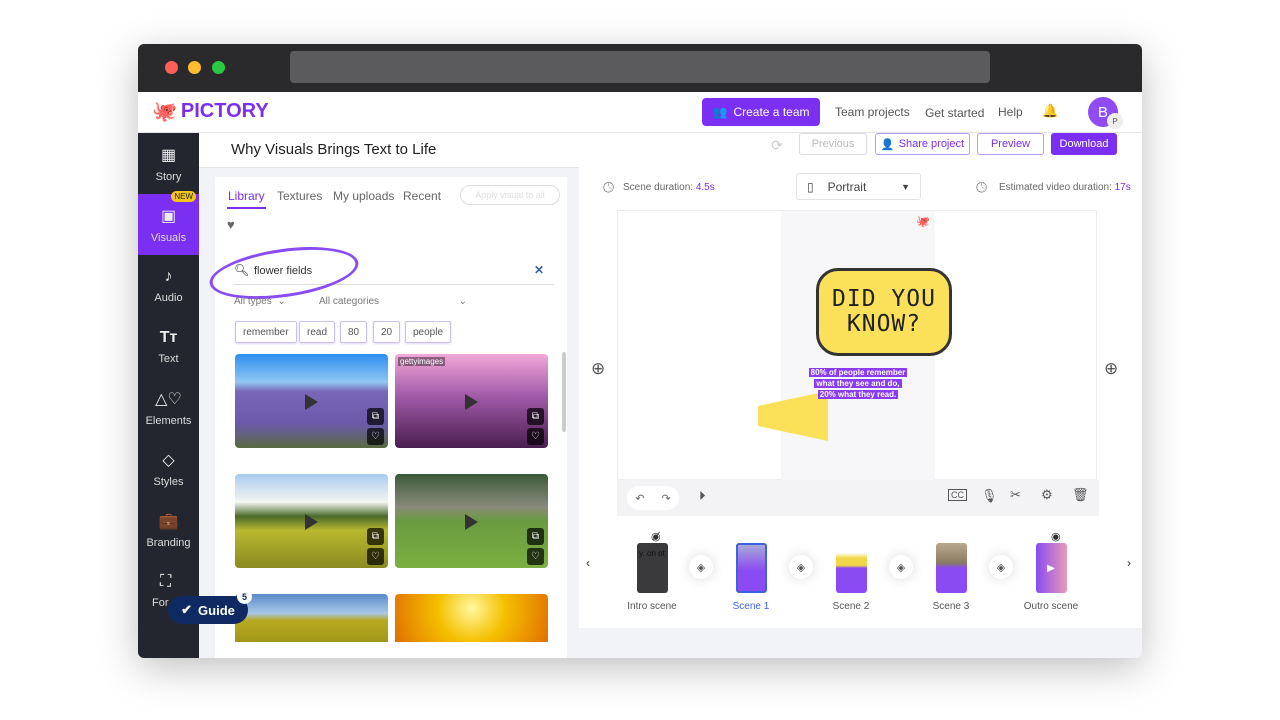 This screenshot has width=1280, height=720. What do you see at coordinates (168, 529) in the screenshot?
I see `sidebar-item-branding: 💼 Branding` at bounding box center [168, 529].